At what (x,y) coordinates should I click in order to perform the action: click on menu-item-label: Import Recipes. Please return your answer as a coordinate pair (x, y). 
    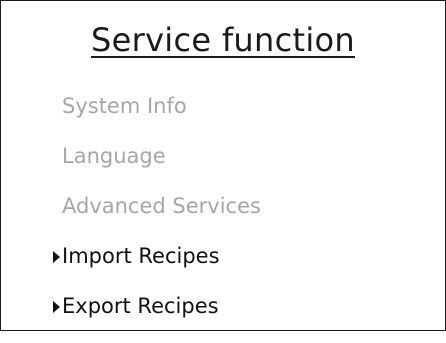
    Looking at the image, I should click on (141, 256).